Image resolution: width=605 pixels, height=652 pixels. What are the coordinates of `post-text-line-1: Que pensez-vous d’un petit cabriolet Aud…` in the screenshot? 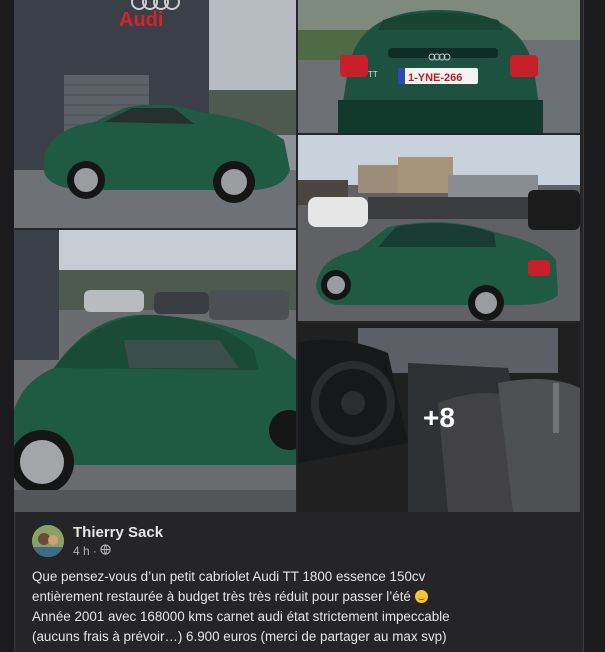 It's located at (229, 576).